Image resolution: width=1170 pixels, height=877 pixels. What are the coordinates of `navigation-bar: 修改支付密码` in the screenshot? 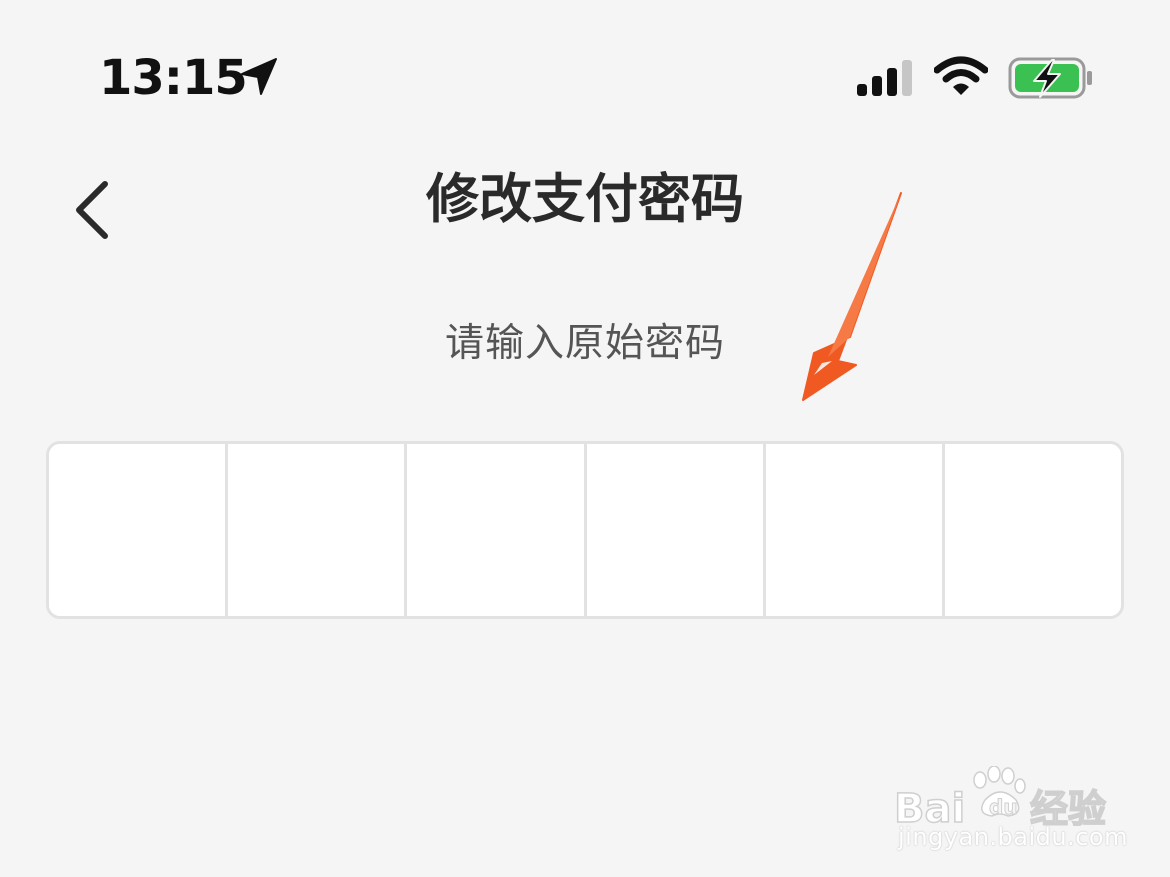 It's located at (585, 205).